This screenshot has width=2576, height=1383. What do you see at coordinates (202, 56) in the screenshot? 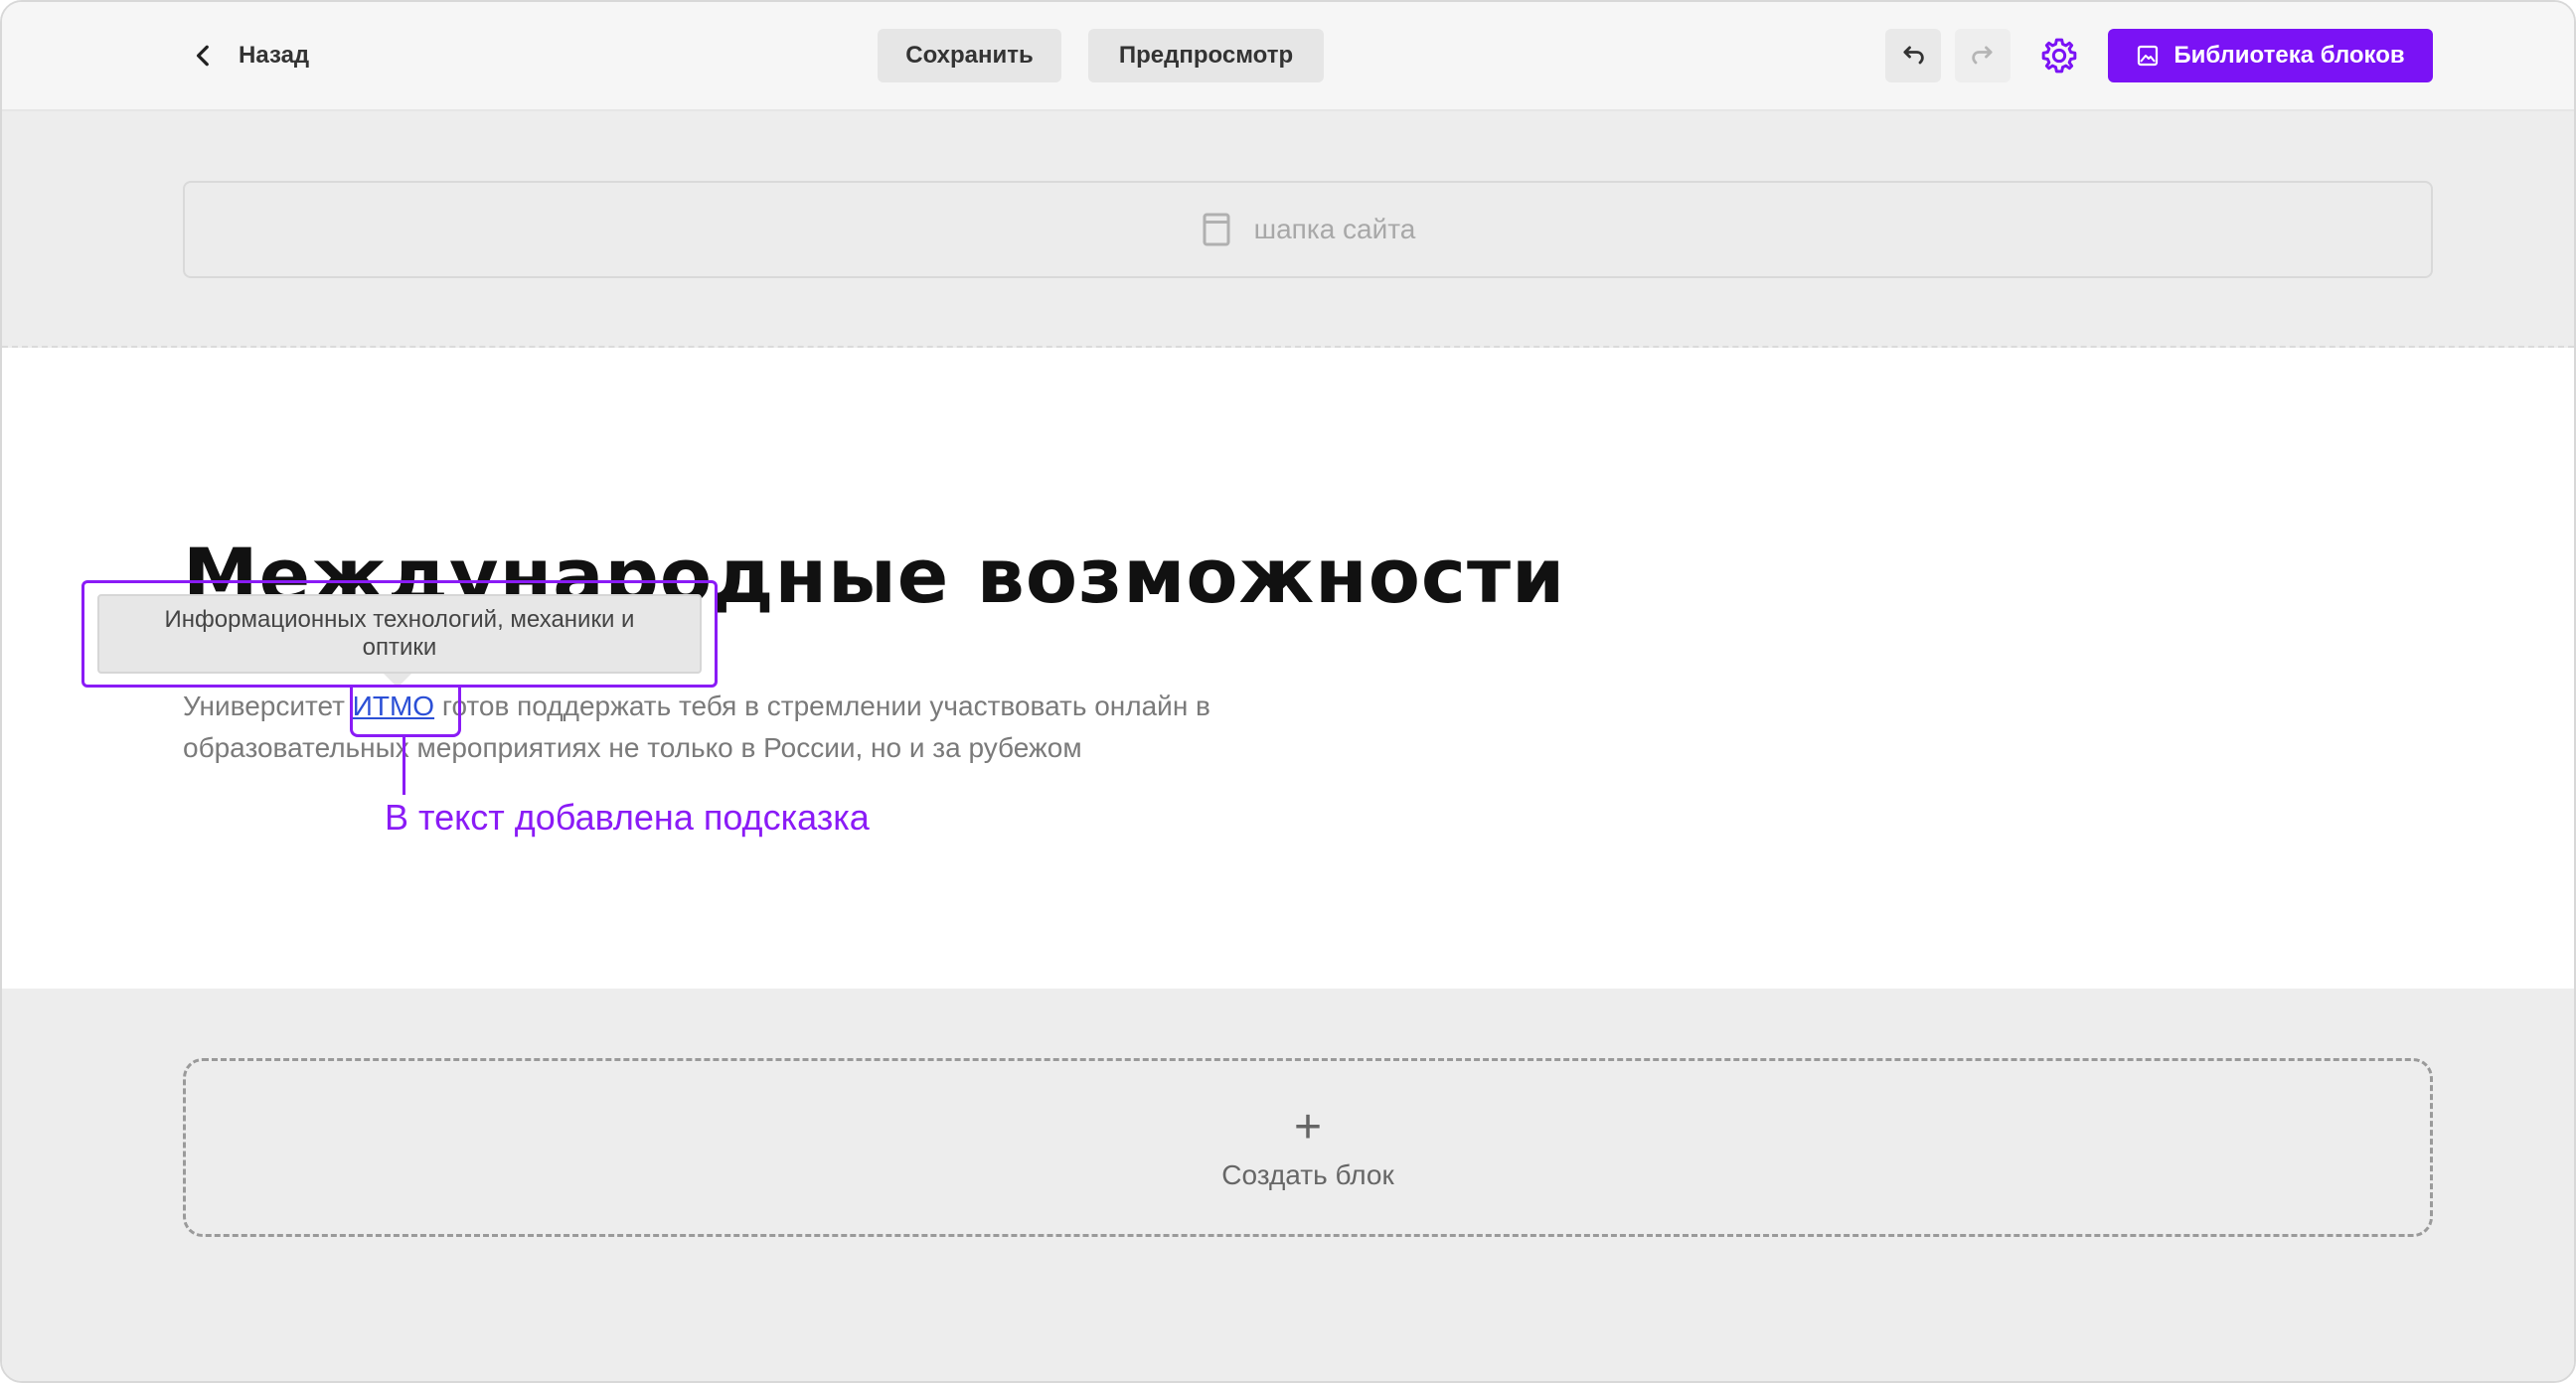
I see `chevron-left-icon` at bounding box center [202, 56].